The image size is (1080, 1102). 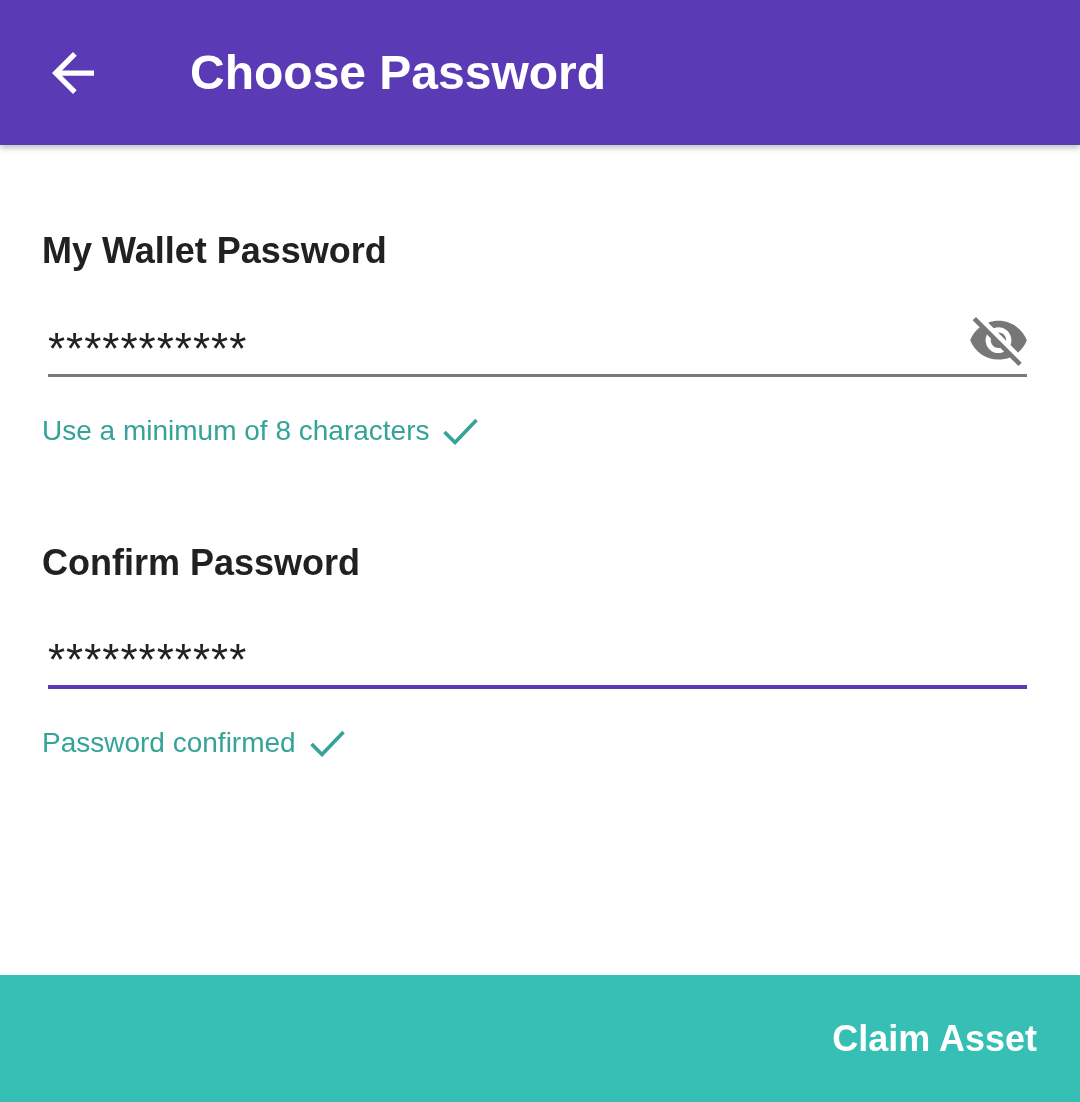 I want to click on helper-text: Password confirmed, so click(x=169, y=743).